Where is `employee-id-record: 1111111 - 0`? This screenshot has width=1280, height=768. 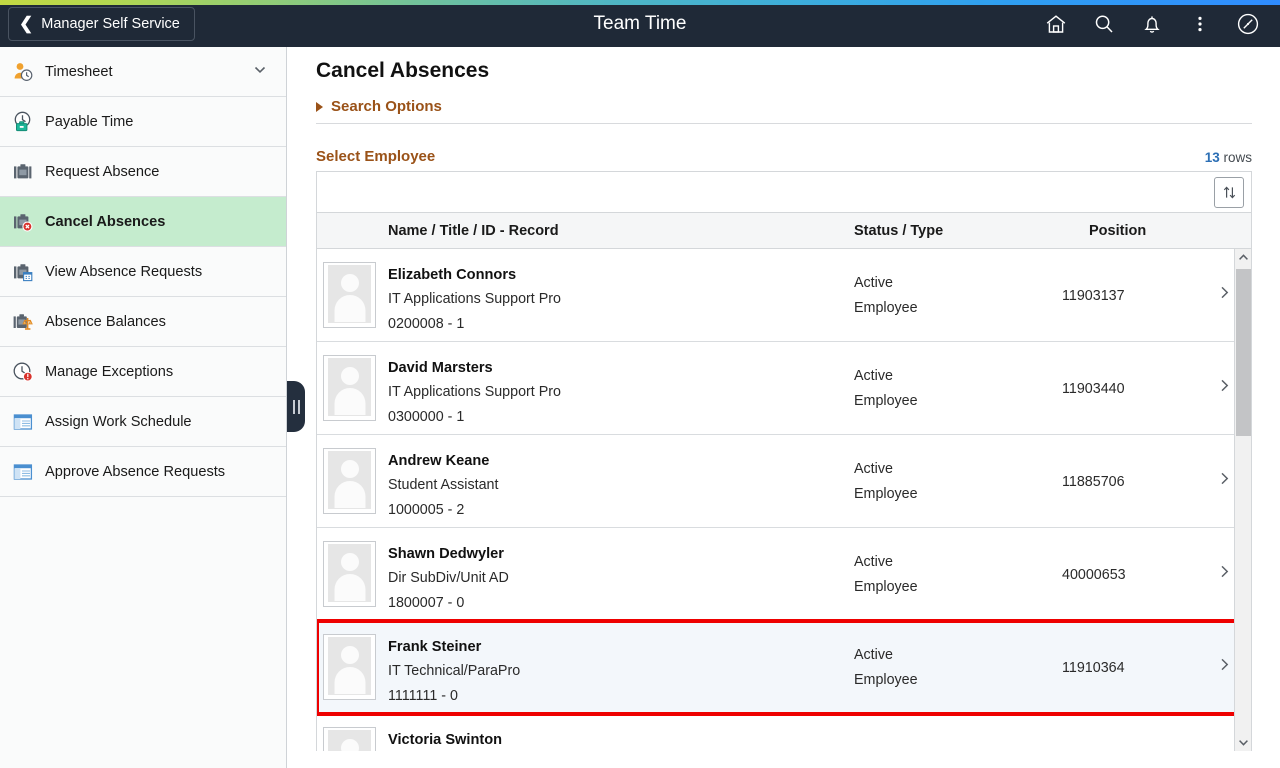 employee-id-record: 1111111 - 0 is located at coordinates (423, 696).